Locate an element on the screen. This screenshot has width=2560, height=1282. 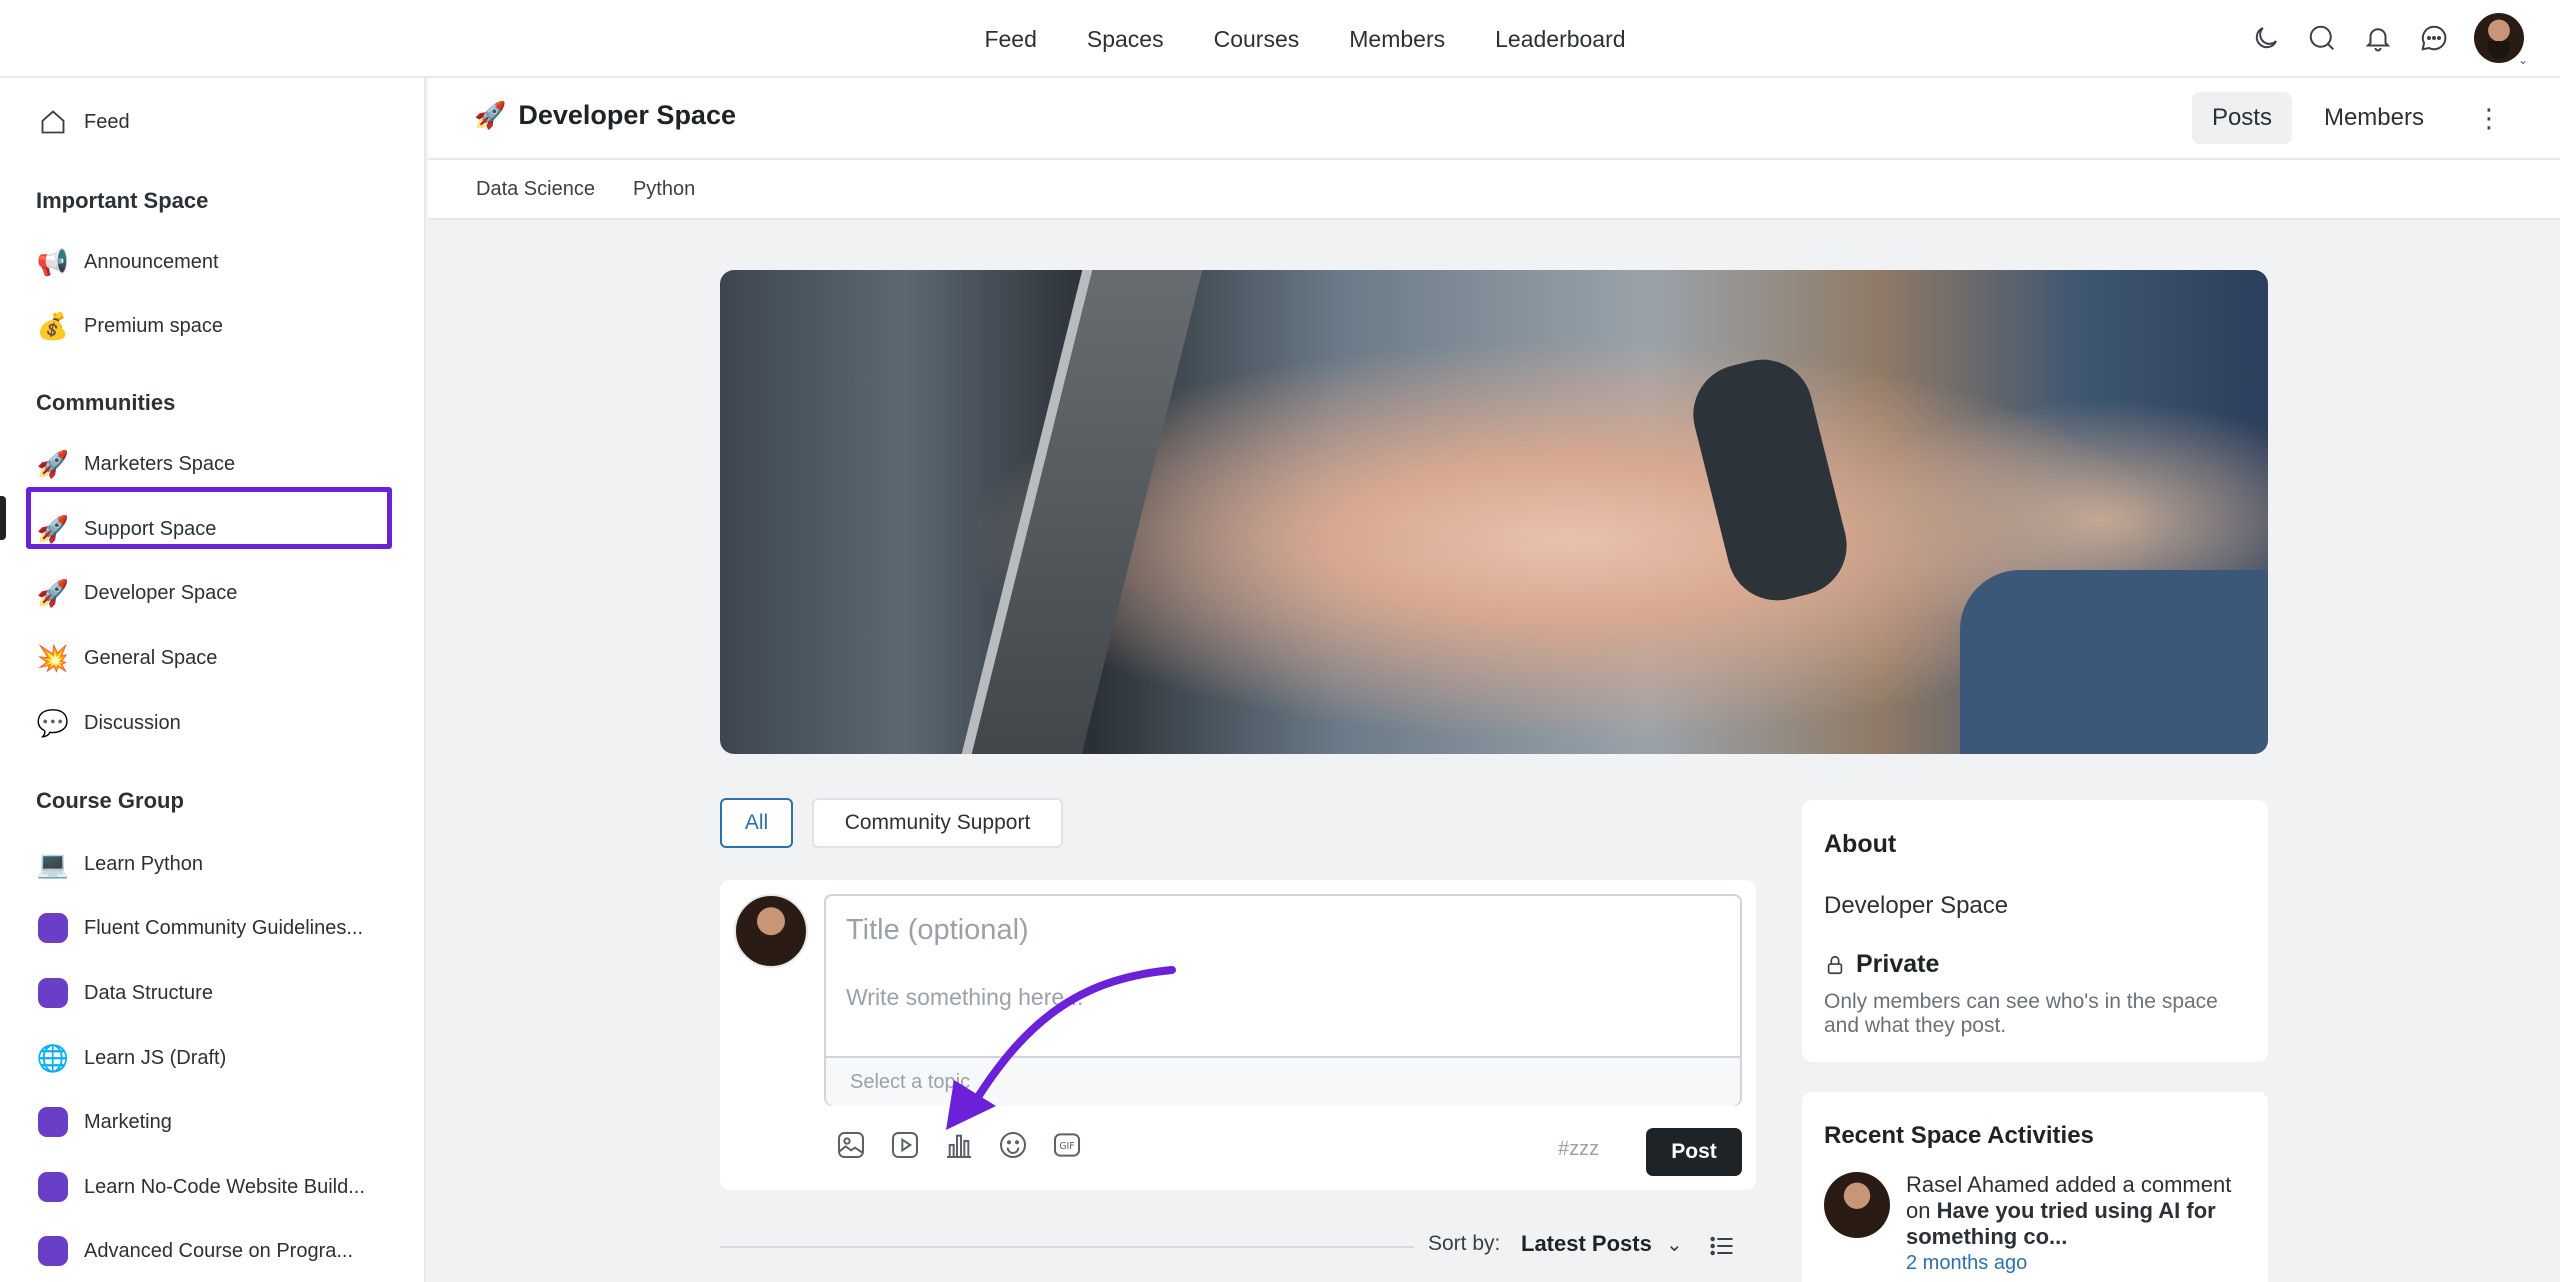
sidebar-item-data-structure: Data Structure is located at coordinates (124, 993).